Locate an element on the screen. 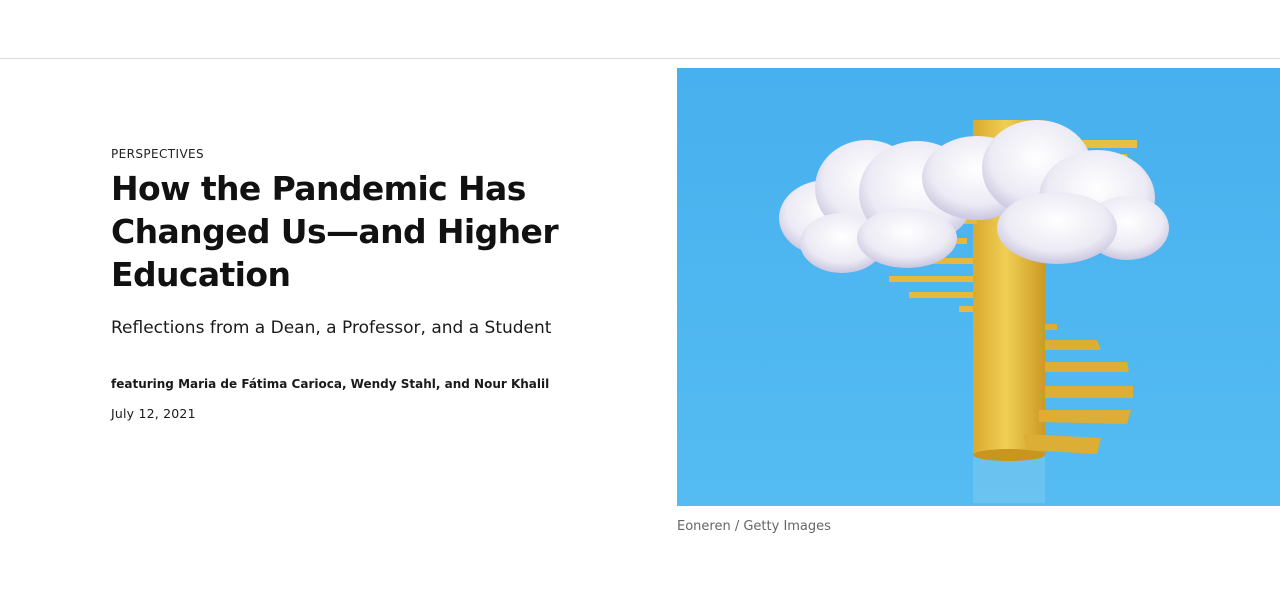 The width and height of the screenshot is (1280, 592). article-category: PERSPECTIVES is located at coordinates (371, 154).